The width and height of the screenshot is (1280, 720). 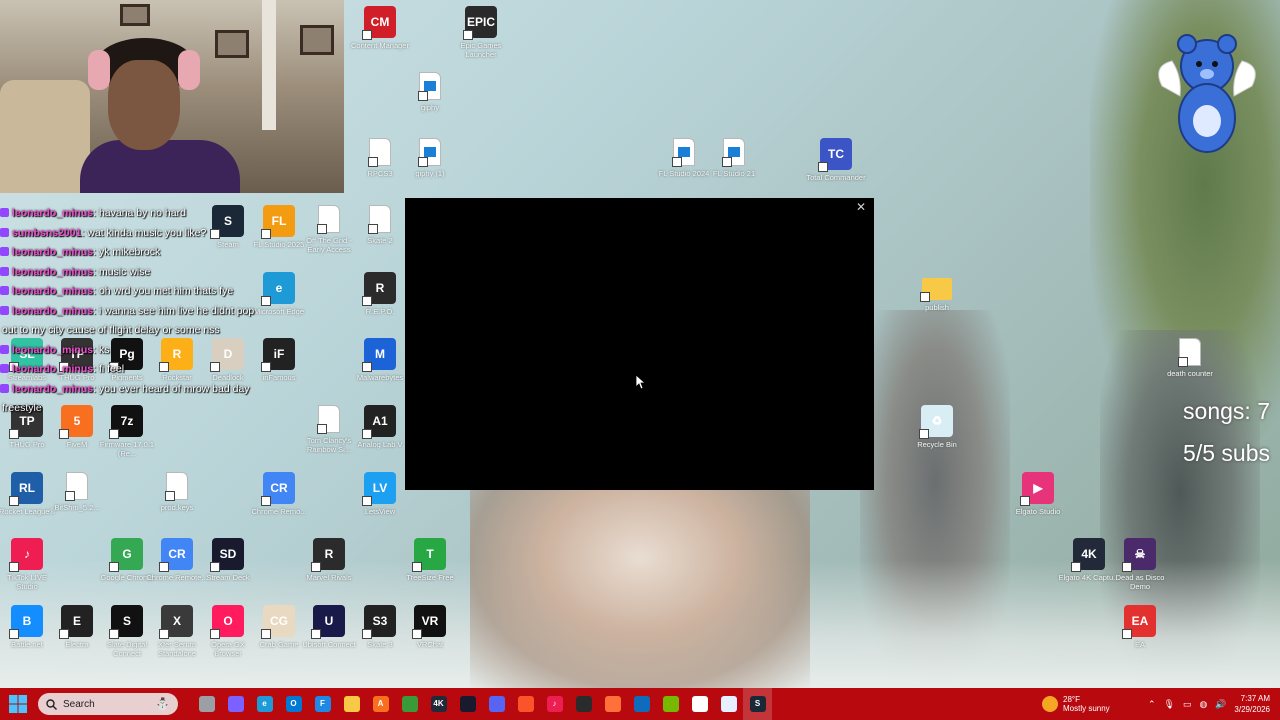 I want to click on desktop-icon: VR VRChat, so click(x=430, y=627).